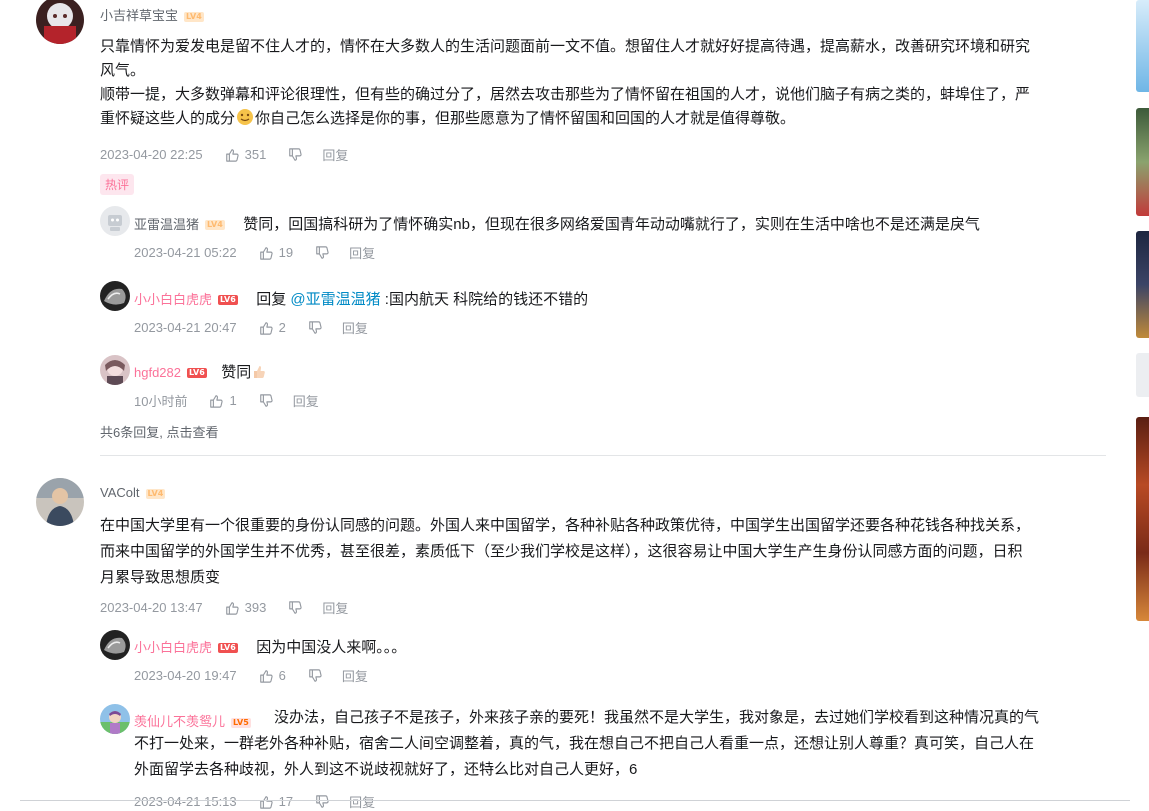 The width and height of the screenshot is (1149, 811). Describe the element at coordinates (525, 118) in the screenshot. I see `comment-text-segment: 你自己怎么选择是你的事，但那些愿意为了情怀留国和回国的人才就是值得尊敬。` at that location.